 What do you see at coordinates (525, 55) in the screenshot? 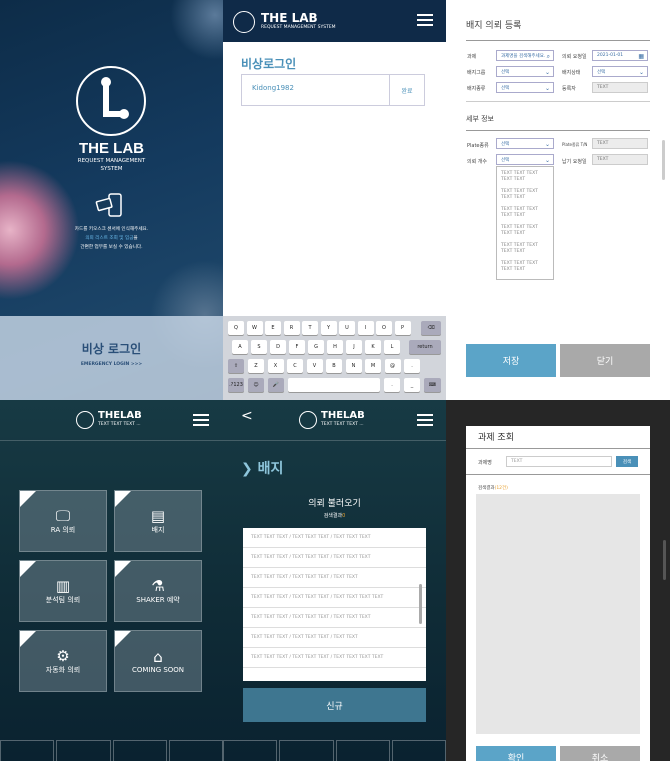
I see `task-search-input: 과제명을 검색해주세요. ⌕` at bounding box center [525, 55].